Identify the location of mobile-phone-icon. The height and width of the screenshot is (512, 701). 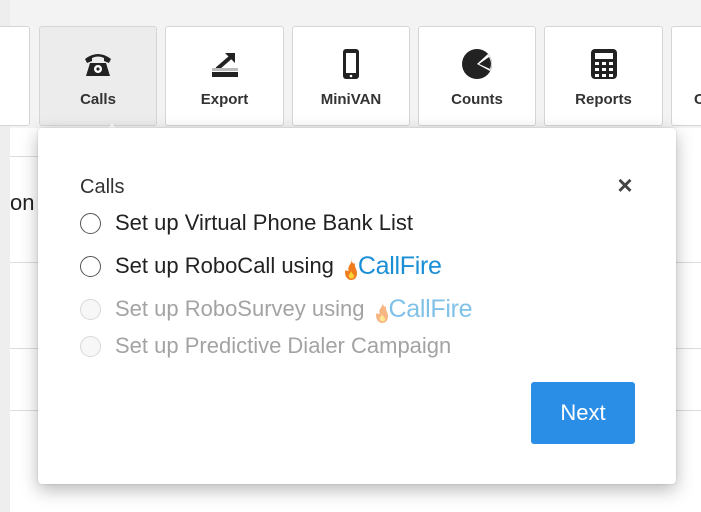
(351, 64).